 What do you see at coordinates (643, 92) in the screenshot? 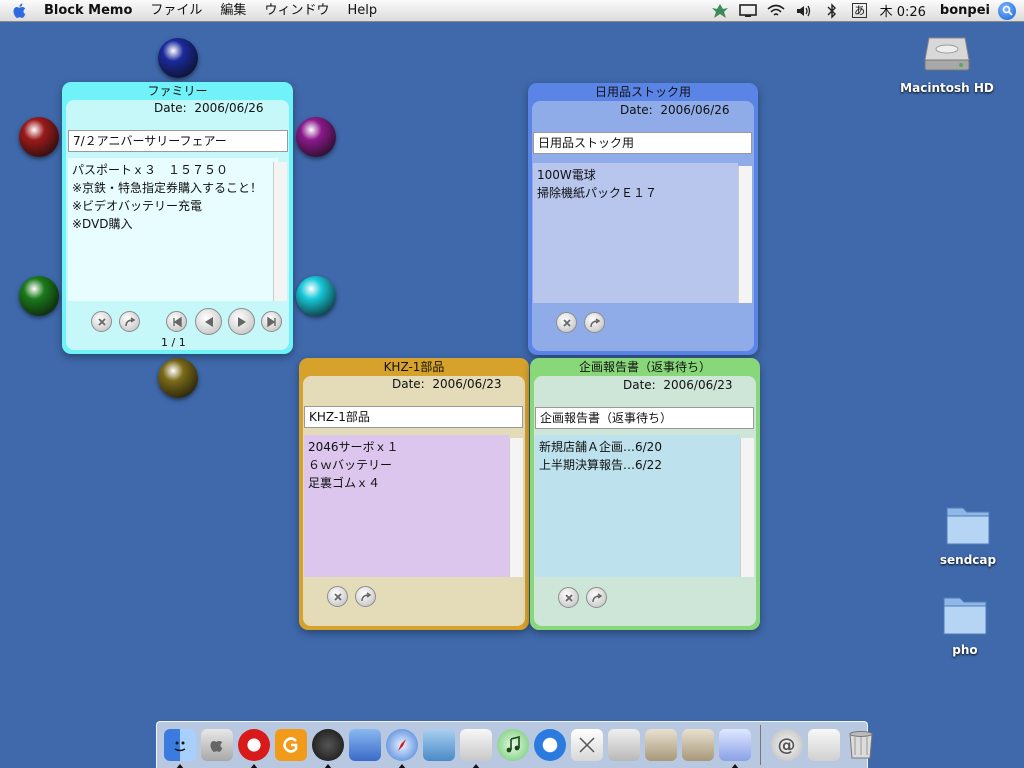
I see `memo-title: 日用品ストック用` at bounding box center [643, 92].